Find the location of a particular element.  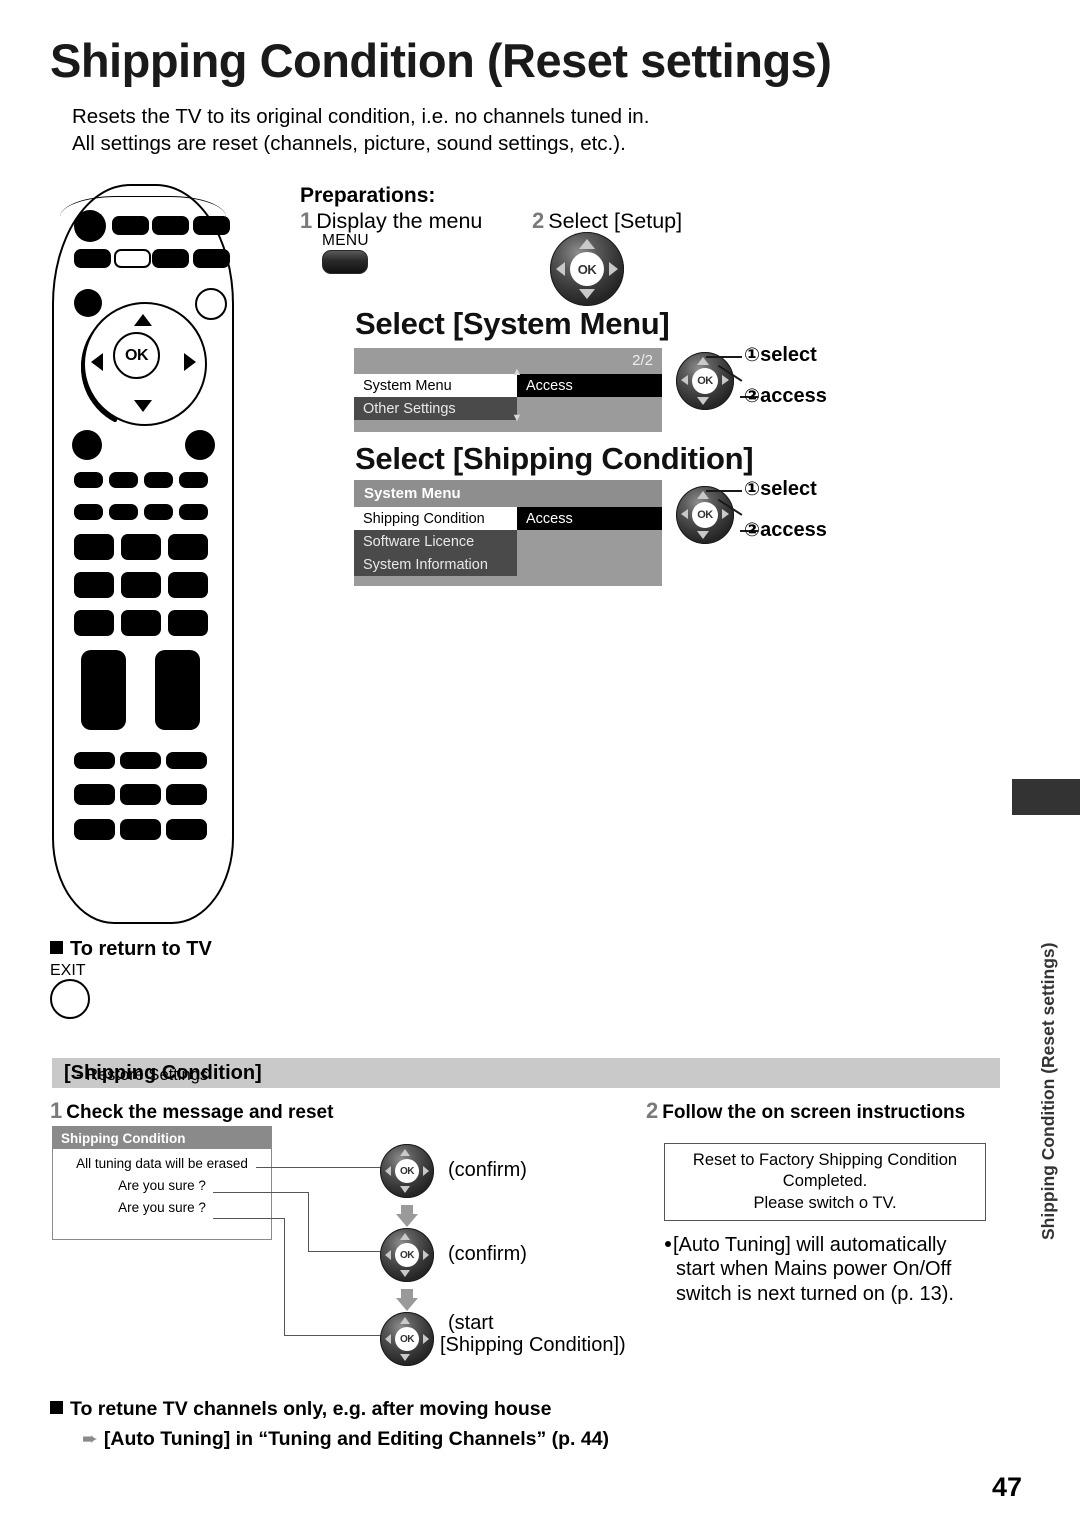

restore-settings-bar: [Shipping Condition] - Restore Settings is located at coordinates (526, 1073).